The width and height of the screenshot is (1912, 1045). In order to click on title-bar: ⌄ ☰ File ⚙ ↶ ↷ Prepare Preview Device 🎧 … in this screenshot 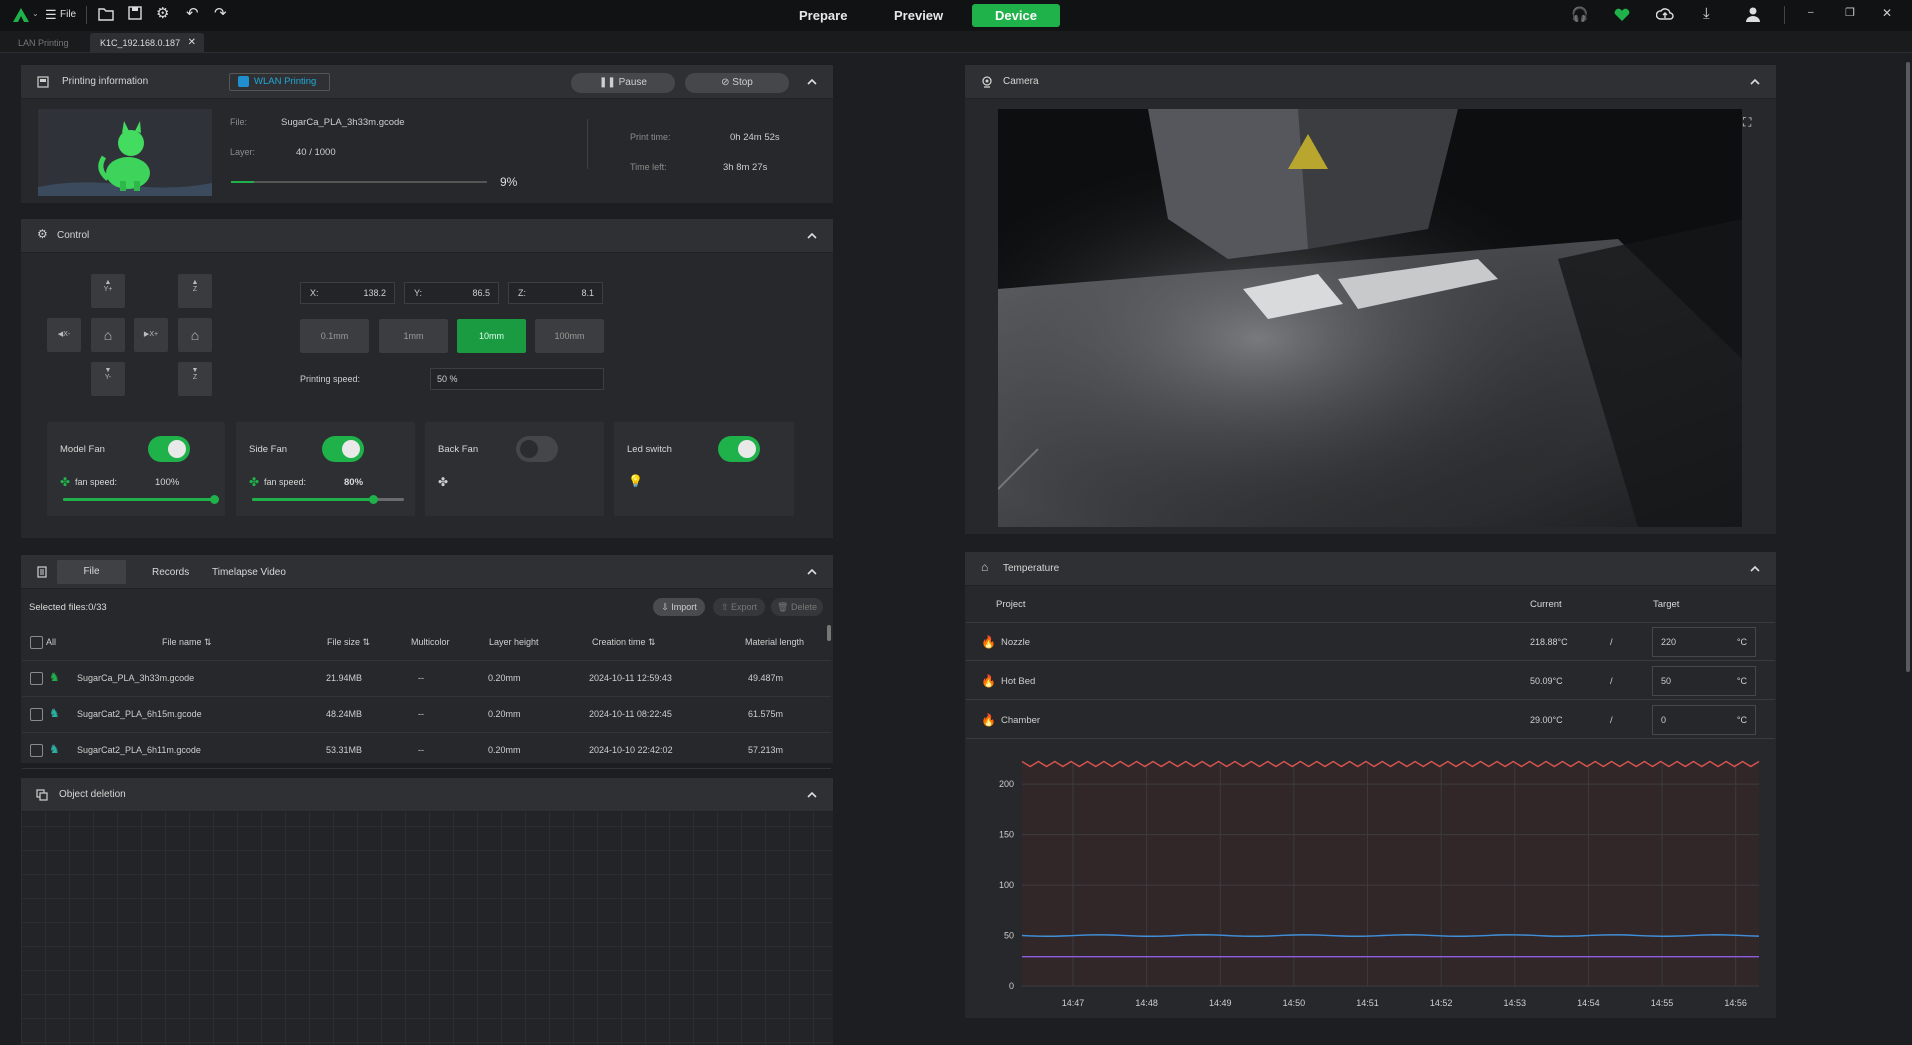, I will do `click(956, 15)`.